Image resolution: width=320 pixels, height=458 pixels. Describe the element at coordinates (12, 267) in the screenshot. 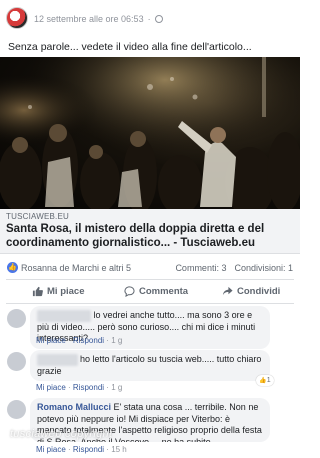

I see `like-reaction-icon: 👍` at that location.